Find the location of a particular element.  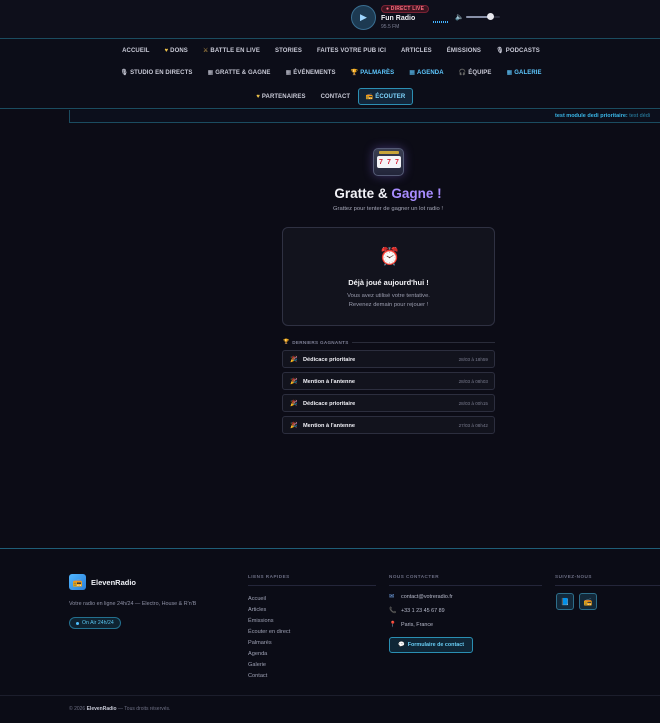

footer-link-contact: Contact is located at coordinates (269, 678).